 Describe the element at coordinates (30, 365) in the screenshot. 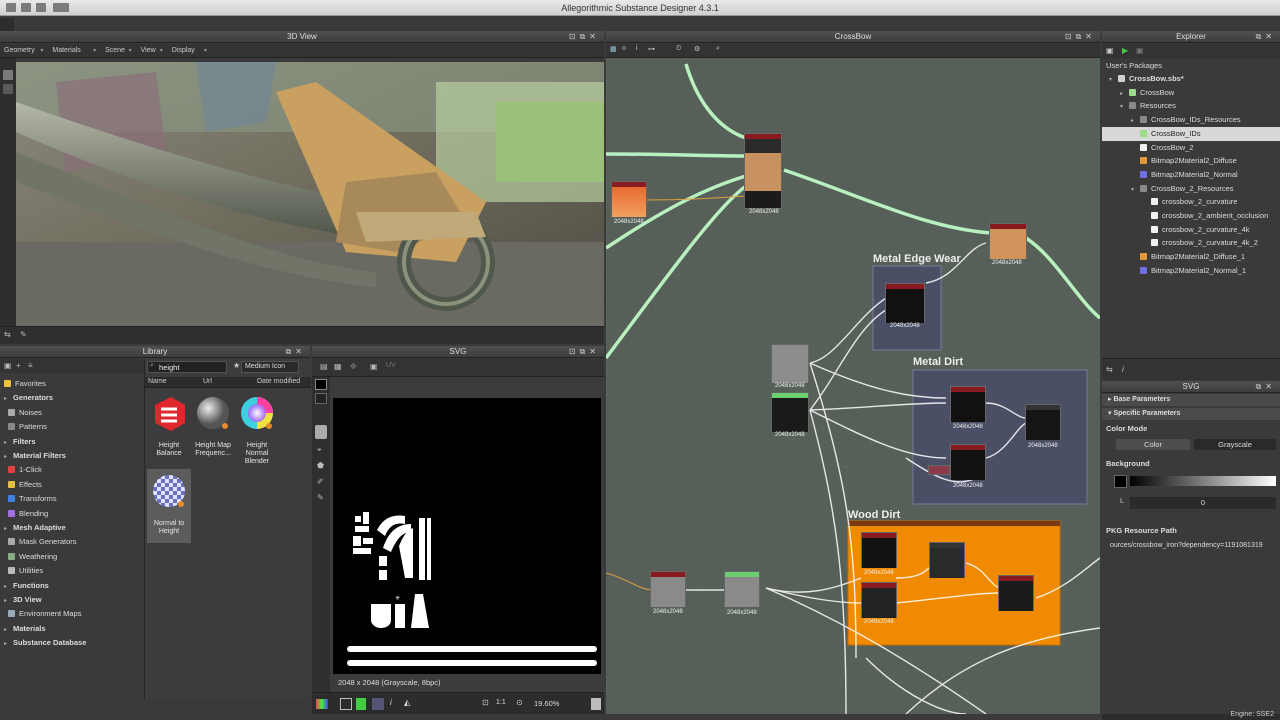

I see `filter-icon: ≡` at that location.